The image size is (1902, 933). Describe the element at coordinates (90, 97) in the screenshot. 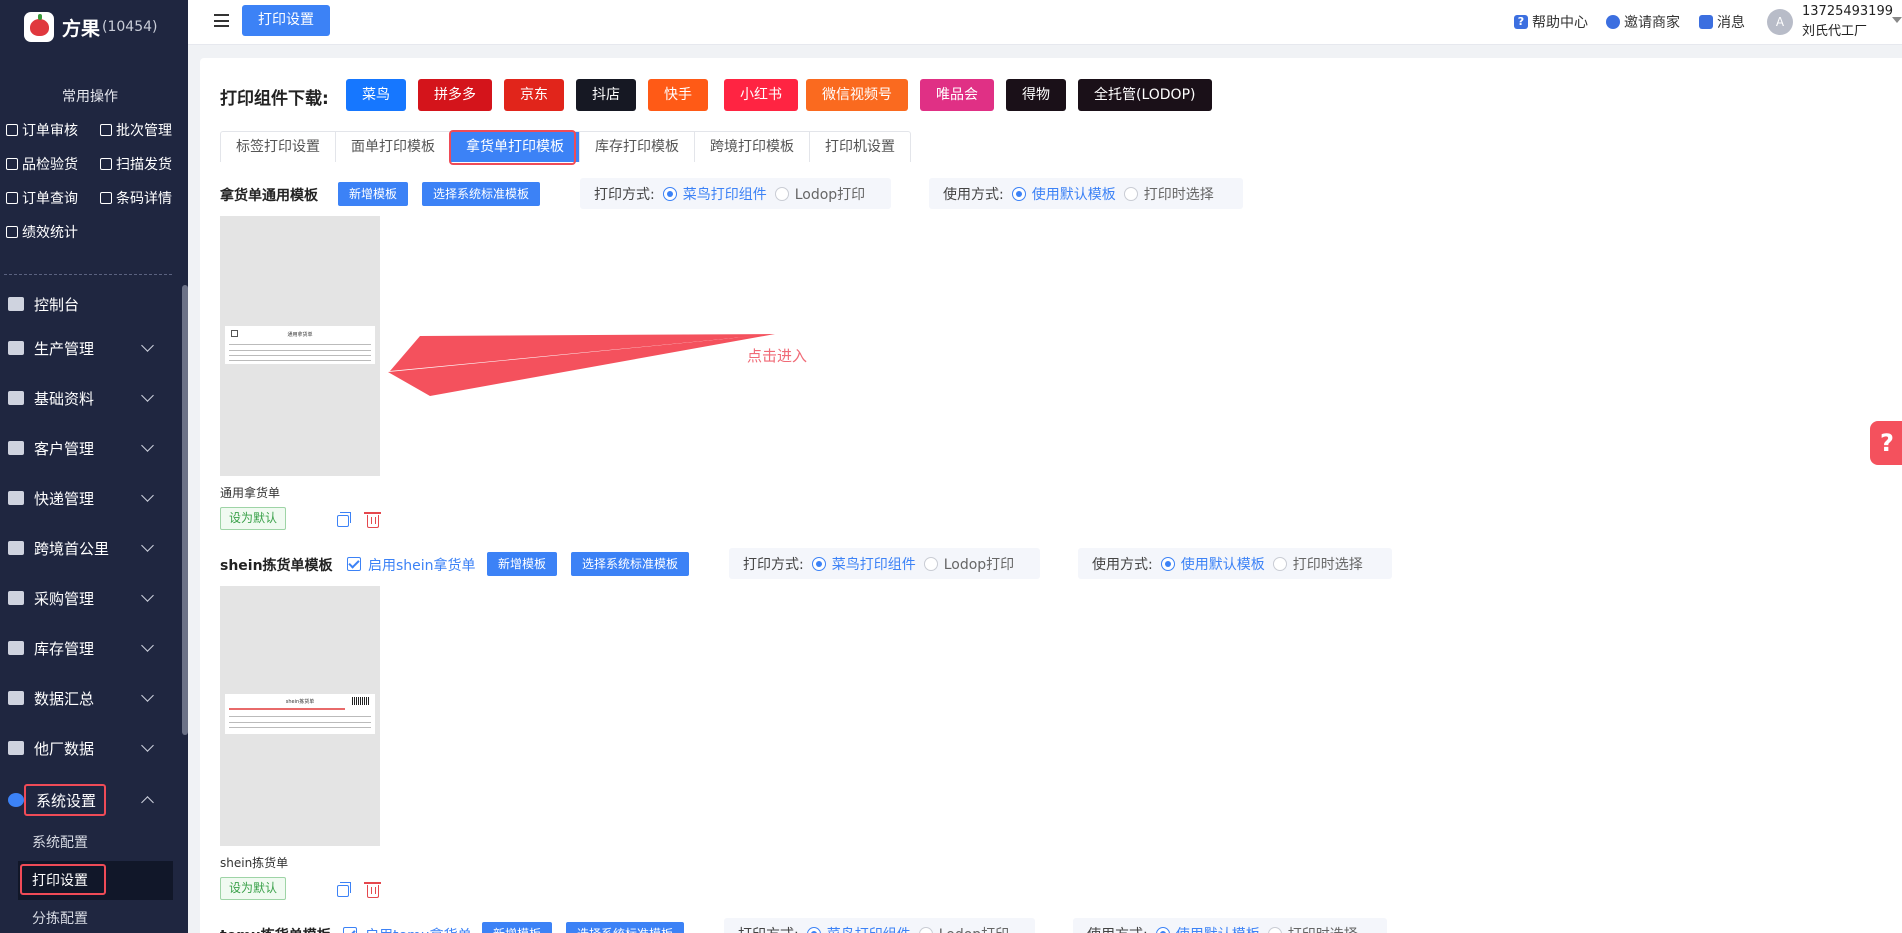

I see `common-ops-title: 常用操作` at that location.